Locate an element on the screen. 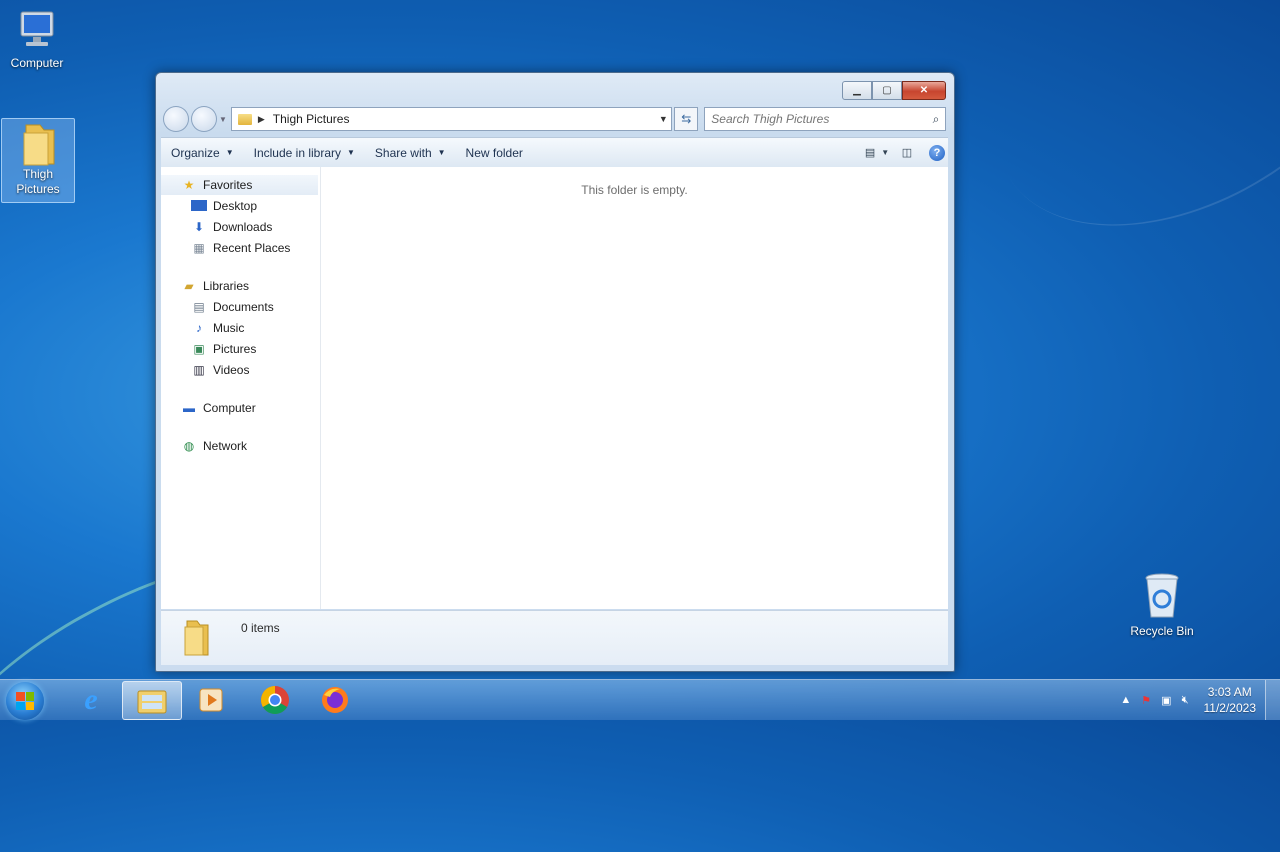  nav-libraries: ▰ Libraries is located at coordinates (240, 286).